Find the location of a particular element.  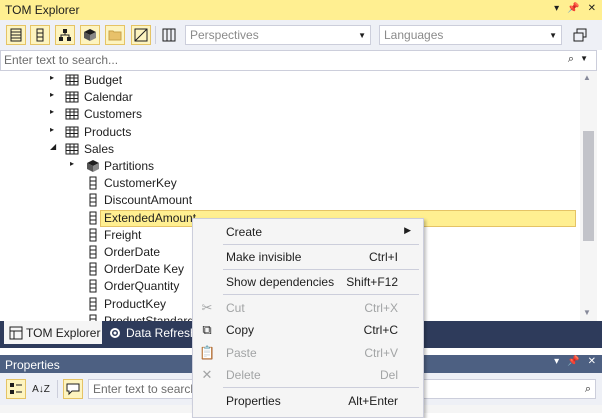

tree-item-label: CustomerKey is located at coordinates (140, 183).